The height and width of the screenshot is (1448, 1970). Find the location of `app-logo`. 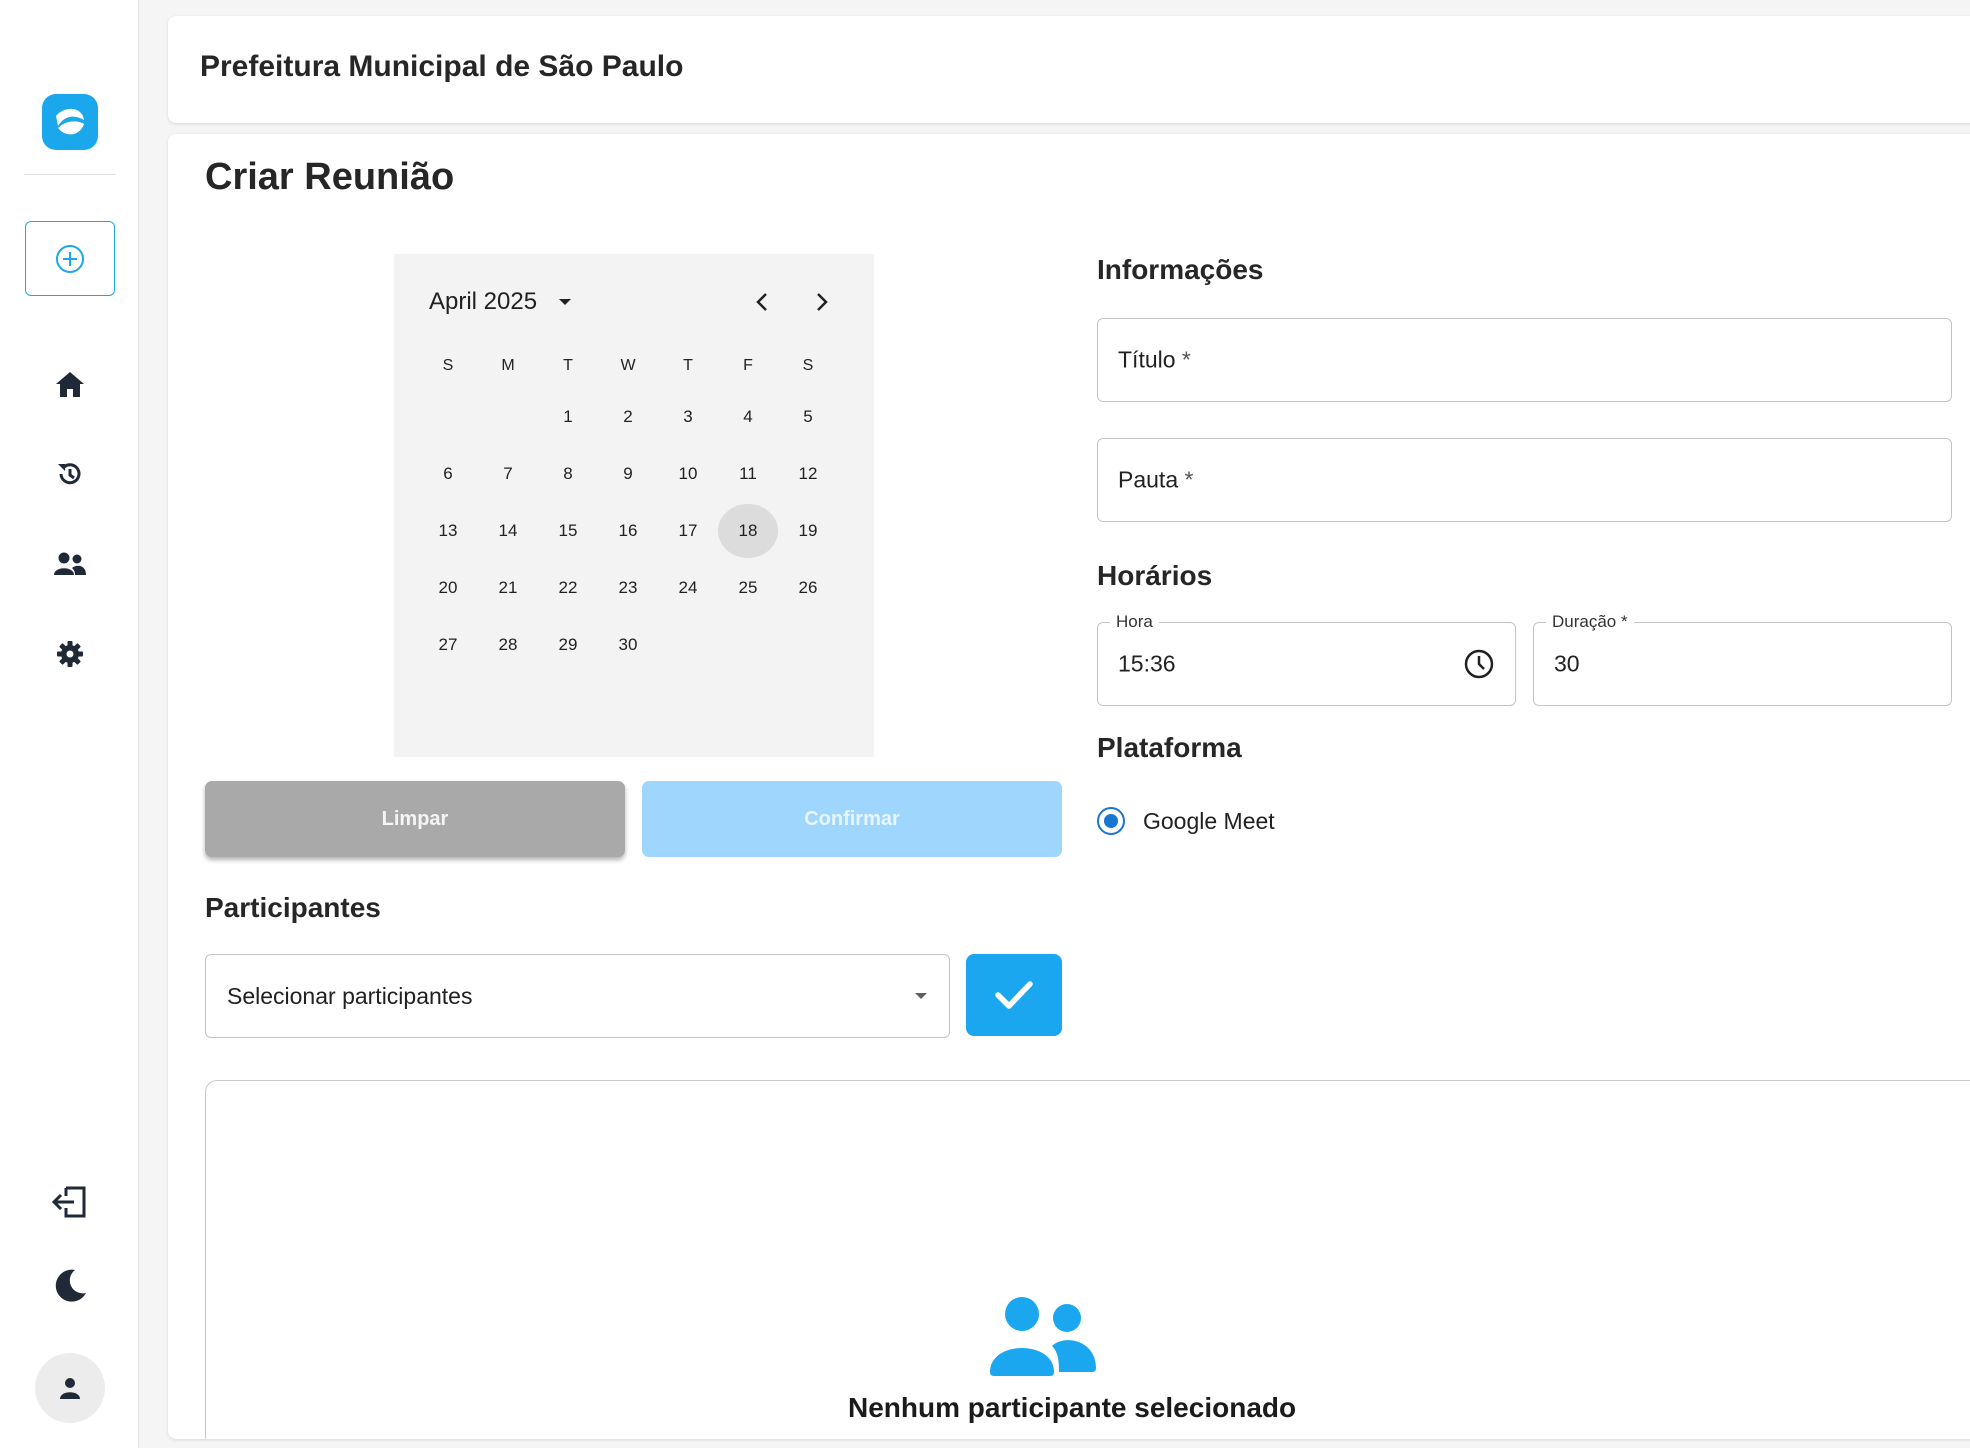

app-logo is located at coordinates (70, 122).